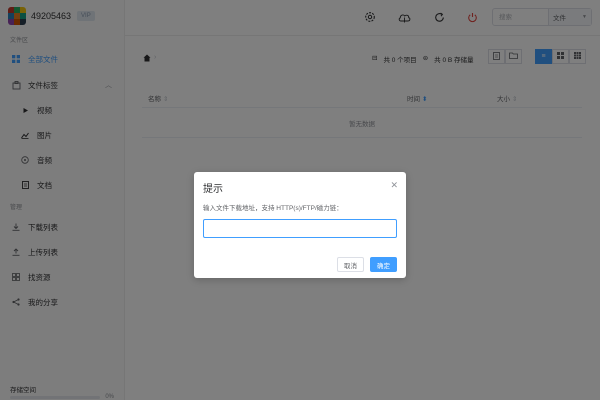 This screenshot has height=400, width=600. What do you see at coordinates (300, 228) in the screenshot?
I see `download-url-input` at bounding box center [300, 228].